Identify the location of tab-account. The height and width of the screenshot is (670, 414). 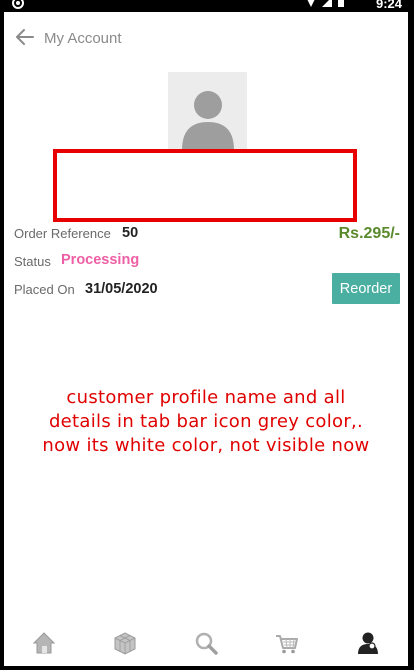
(368, 643).